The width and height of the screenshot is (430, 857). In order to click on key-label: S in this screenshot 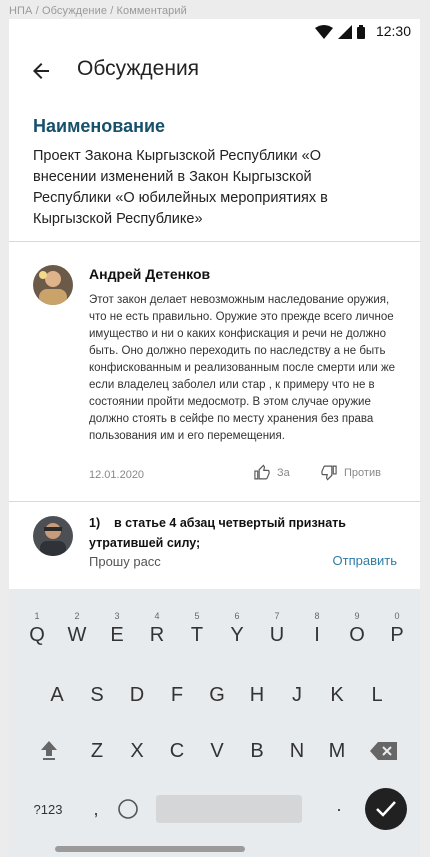, I will do `click(97, 695)`.